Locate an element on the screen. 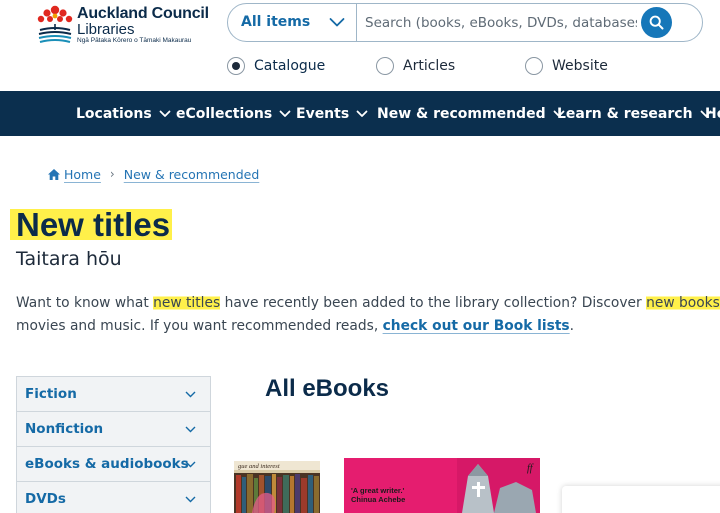  search-bar: All items is located at coordinates (465, 22).